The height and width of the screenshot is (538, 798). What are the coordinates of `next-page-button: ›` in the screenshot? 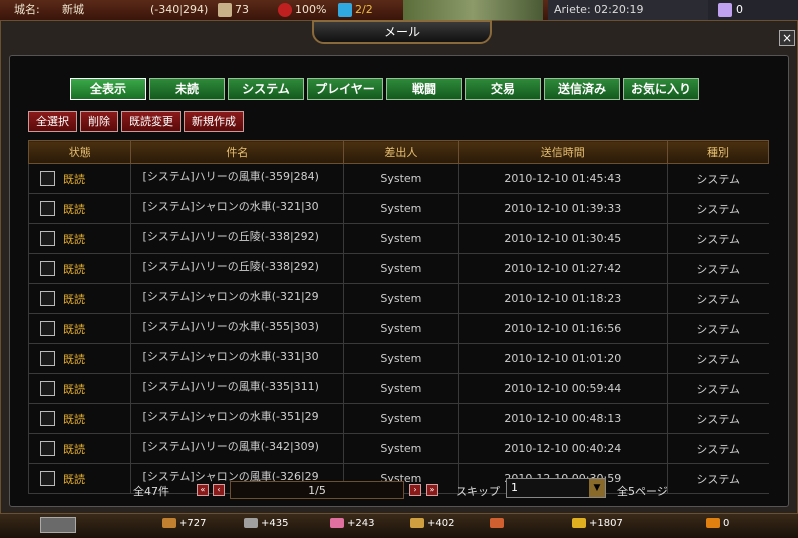 It's located at (415, 490).